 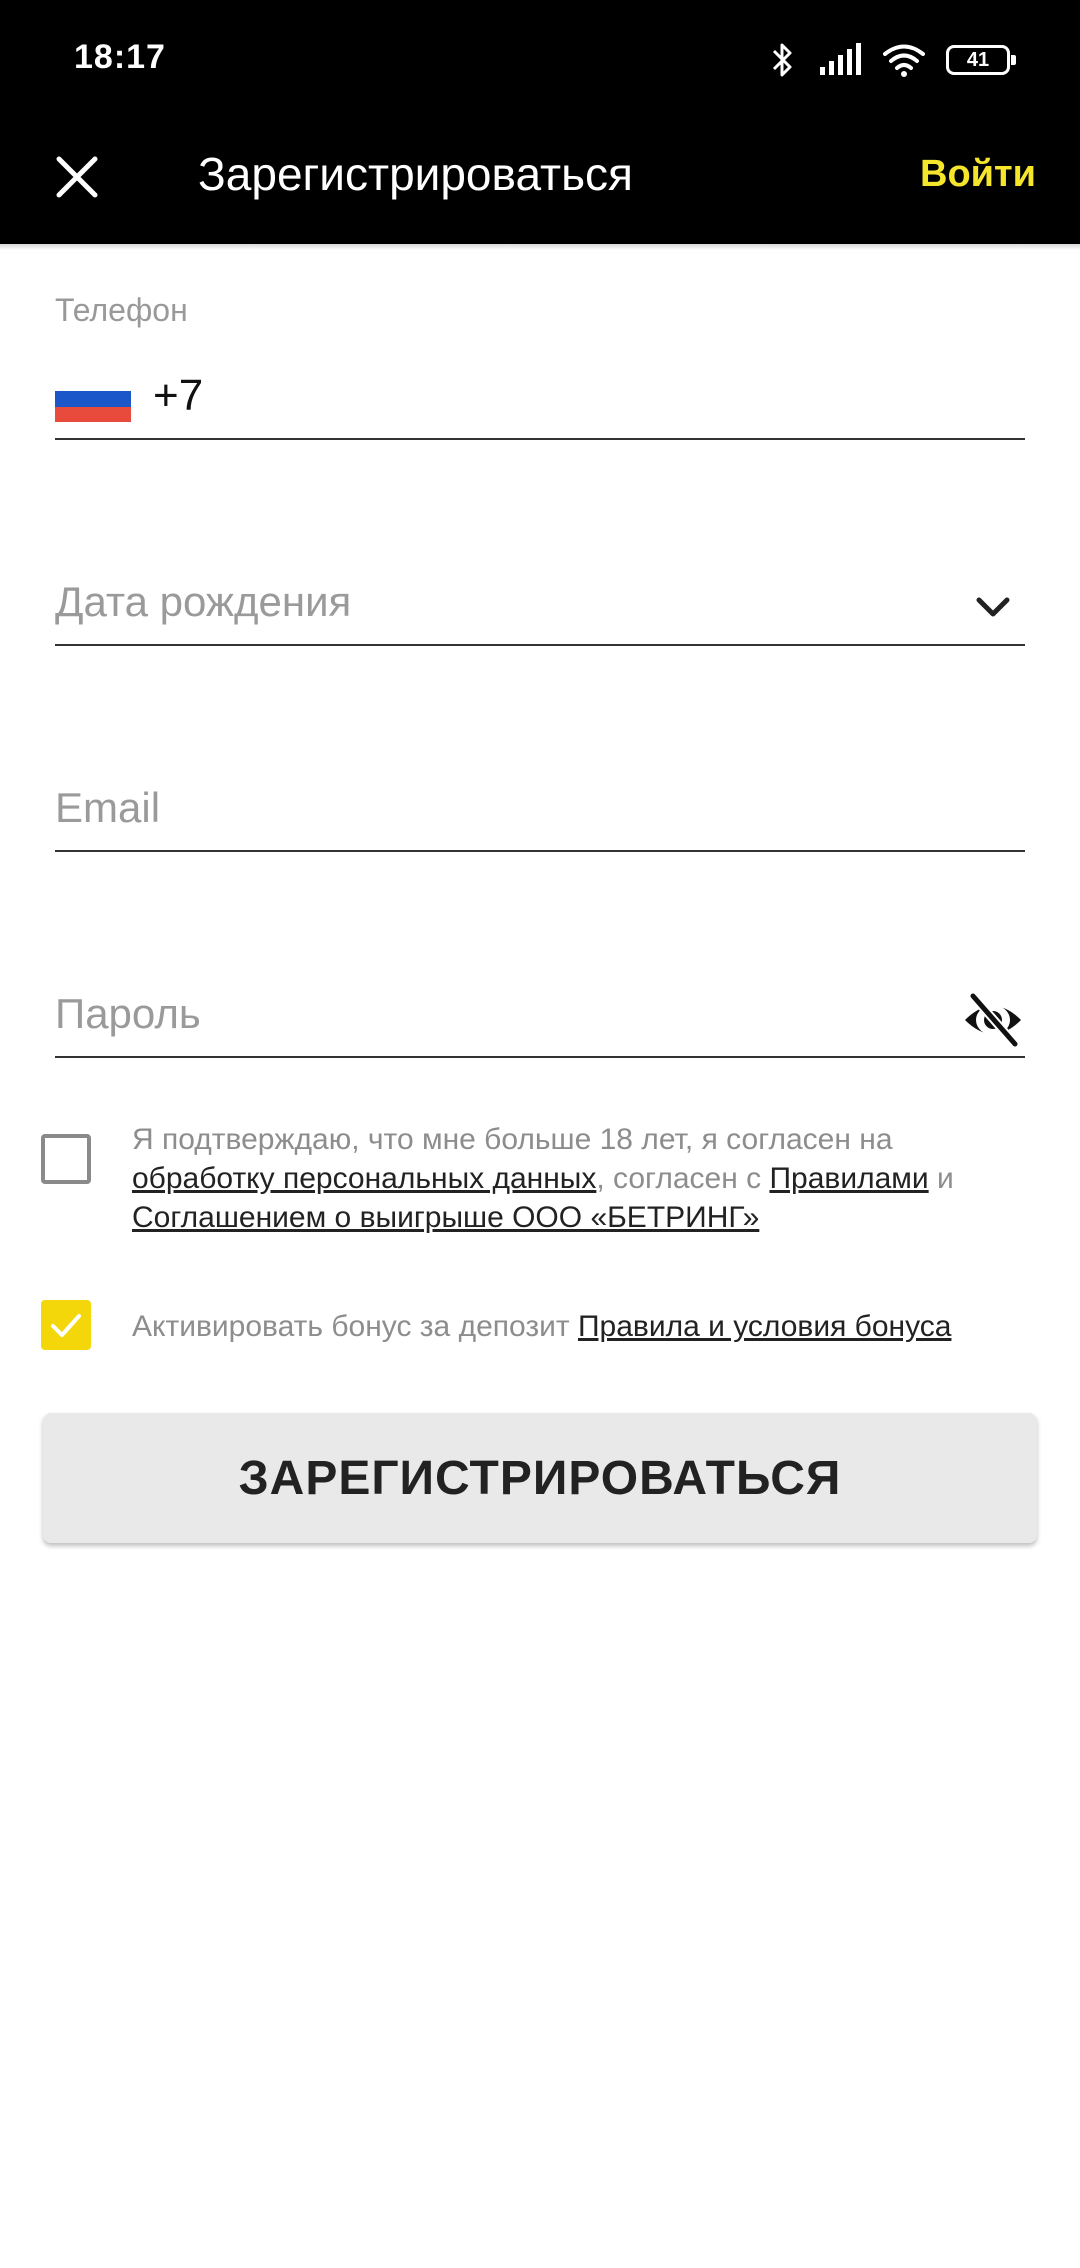 I want to click on bluetooth-icon, so click(x=782, y=60).